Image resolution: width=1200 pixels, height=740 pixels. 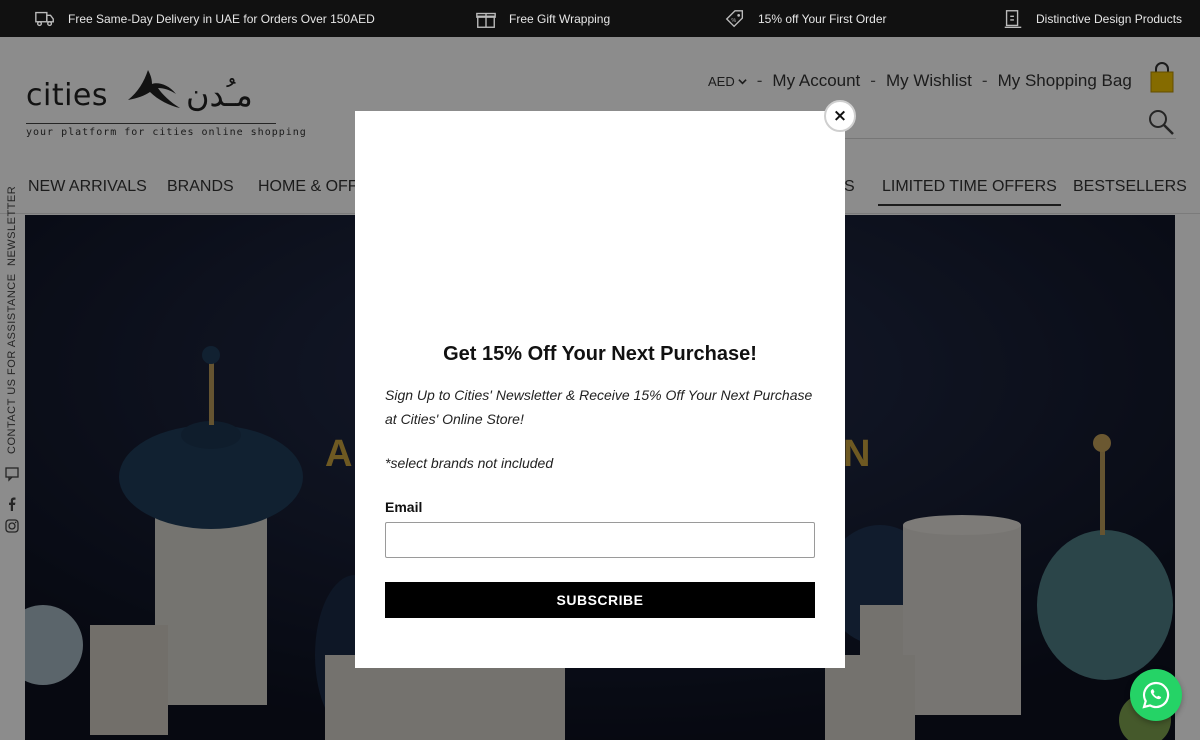 What do you see at coordinates (44, 18) in the screenshot?
I see `delivery-truck-icon` at bounding box center [44, 18].